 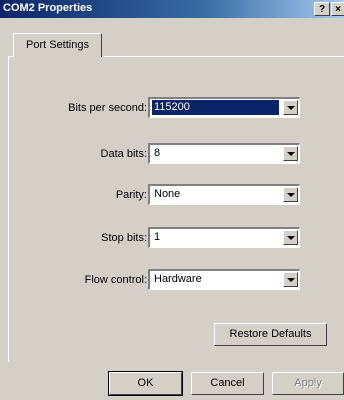 What do you see at coordinates (308, 383) in the screenshot?
I see `apply-button: Apply` at bounding box center [308, 383].